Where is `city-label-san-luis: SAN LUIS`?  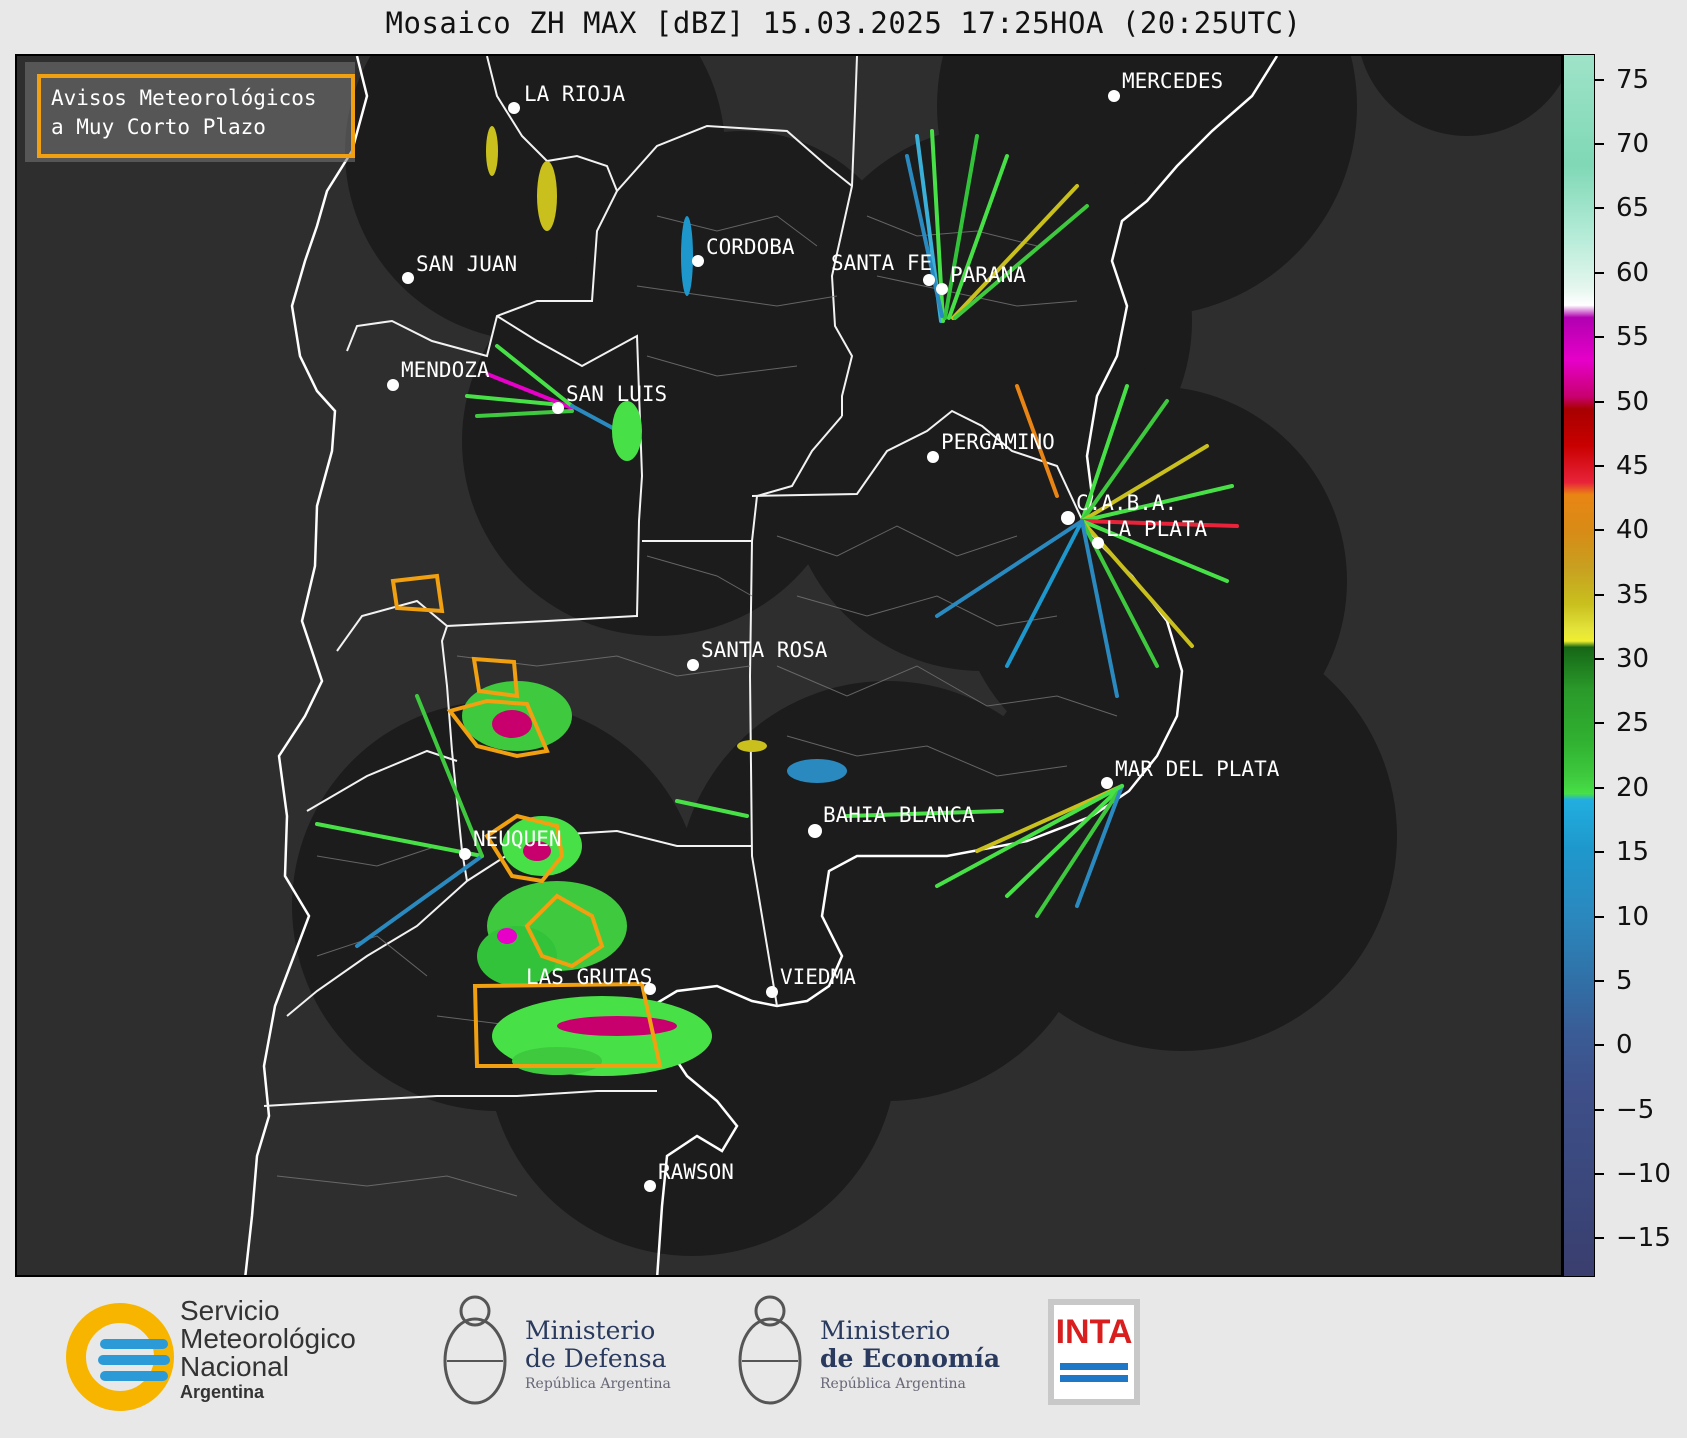
city-label-san-luis: SAN LUIS is located at coordinates (616, 394).